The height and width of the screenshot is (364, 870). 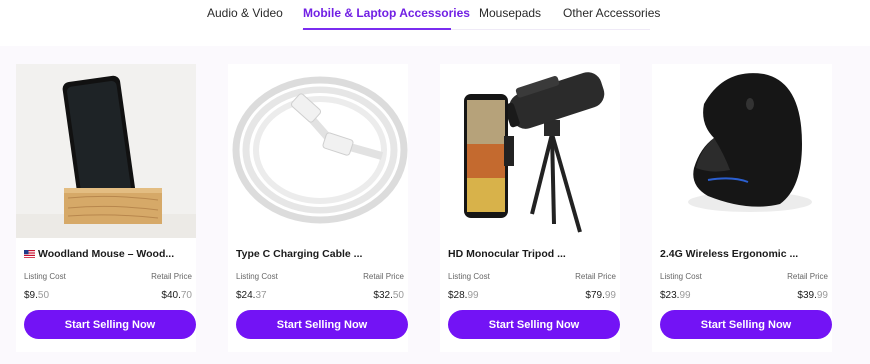 I want to click on tab-other-accessories: Other Accessories, so click(x=611, y=13).